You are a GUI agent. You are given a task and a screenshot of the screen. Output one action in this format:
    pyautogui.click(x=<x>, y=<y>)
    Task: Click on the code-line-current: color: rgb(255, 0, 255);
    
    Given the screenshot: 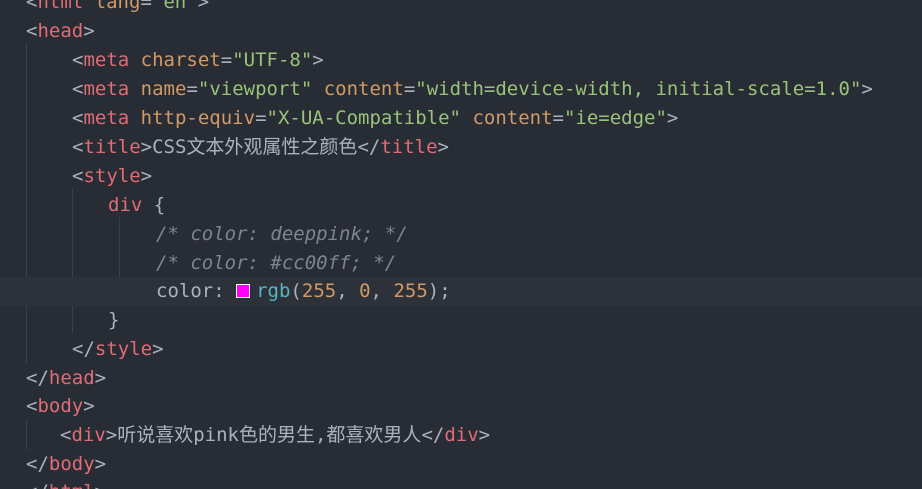 What is the action you would take?
    pyautogui.click(x=461, y=291)
    